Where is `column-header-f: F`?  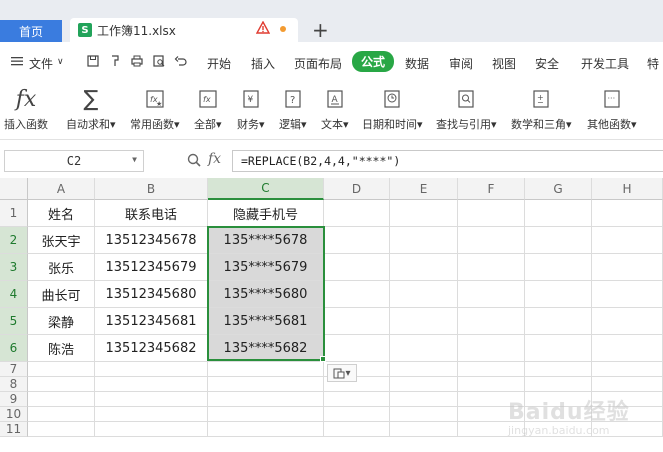 column-header-f: F is located at coordinates (491, 189).